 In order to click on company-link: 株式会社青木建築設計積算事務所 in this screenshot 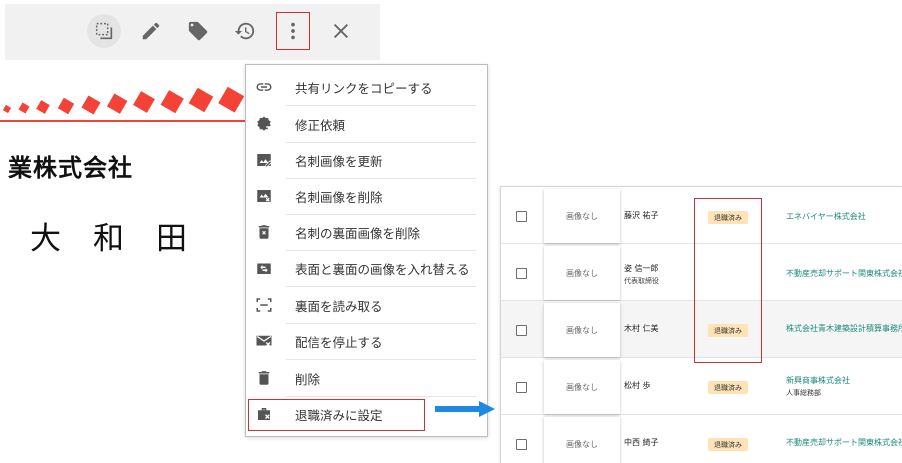, I will do `click(844, 329)`.